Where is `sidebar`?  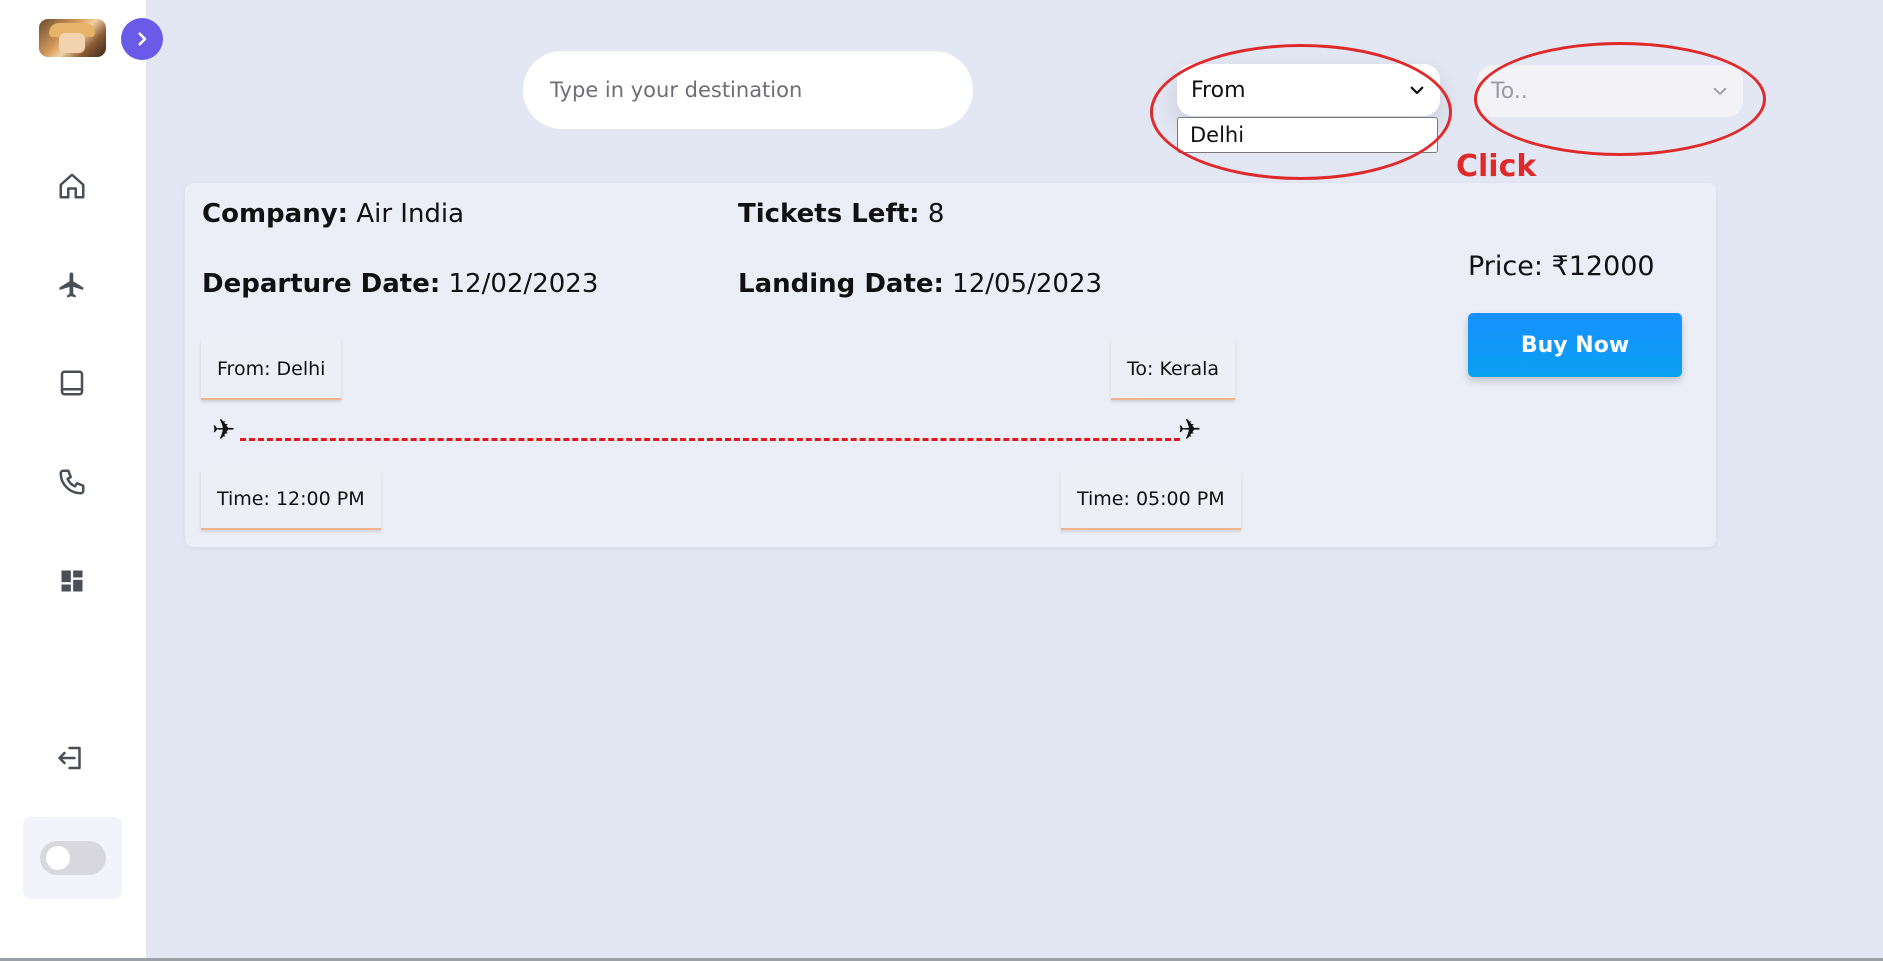
sidebar is located at coordinates (73, 480).